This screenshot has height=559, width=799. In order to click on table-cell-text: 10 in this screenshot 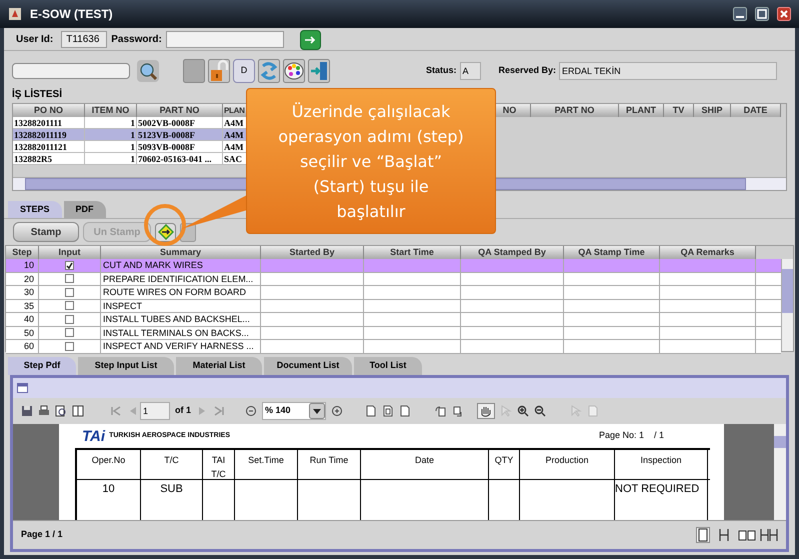, I will do `click(108, 489)`.